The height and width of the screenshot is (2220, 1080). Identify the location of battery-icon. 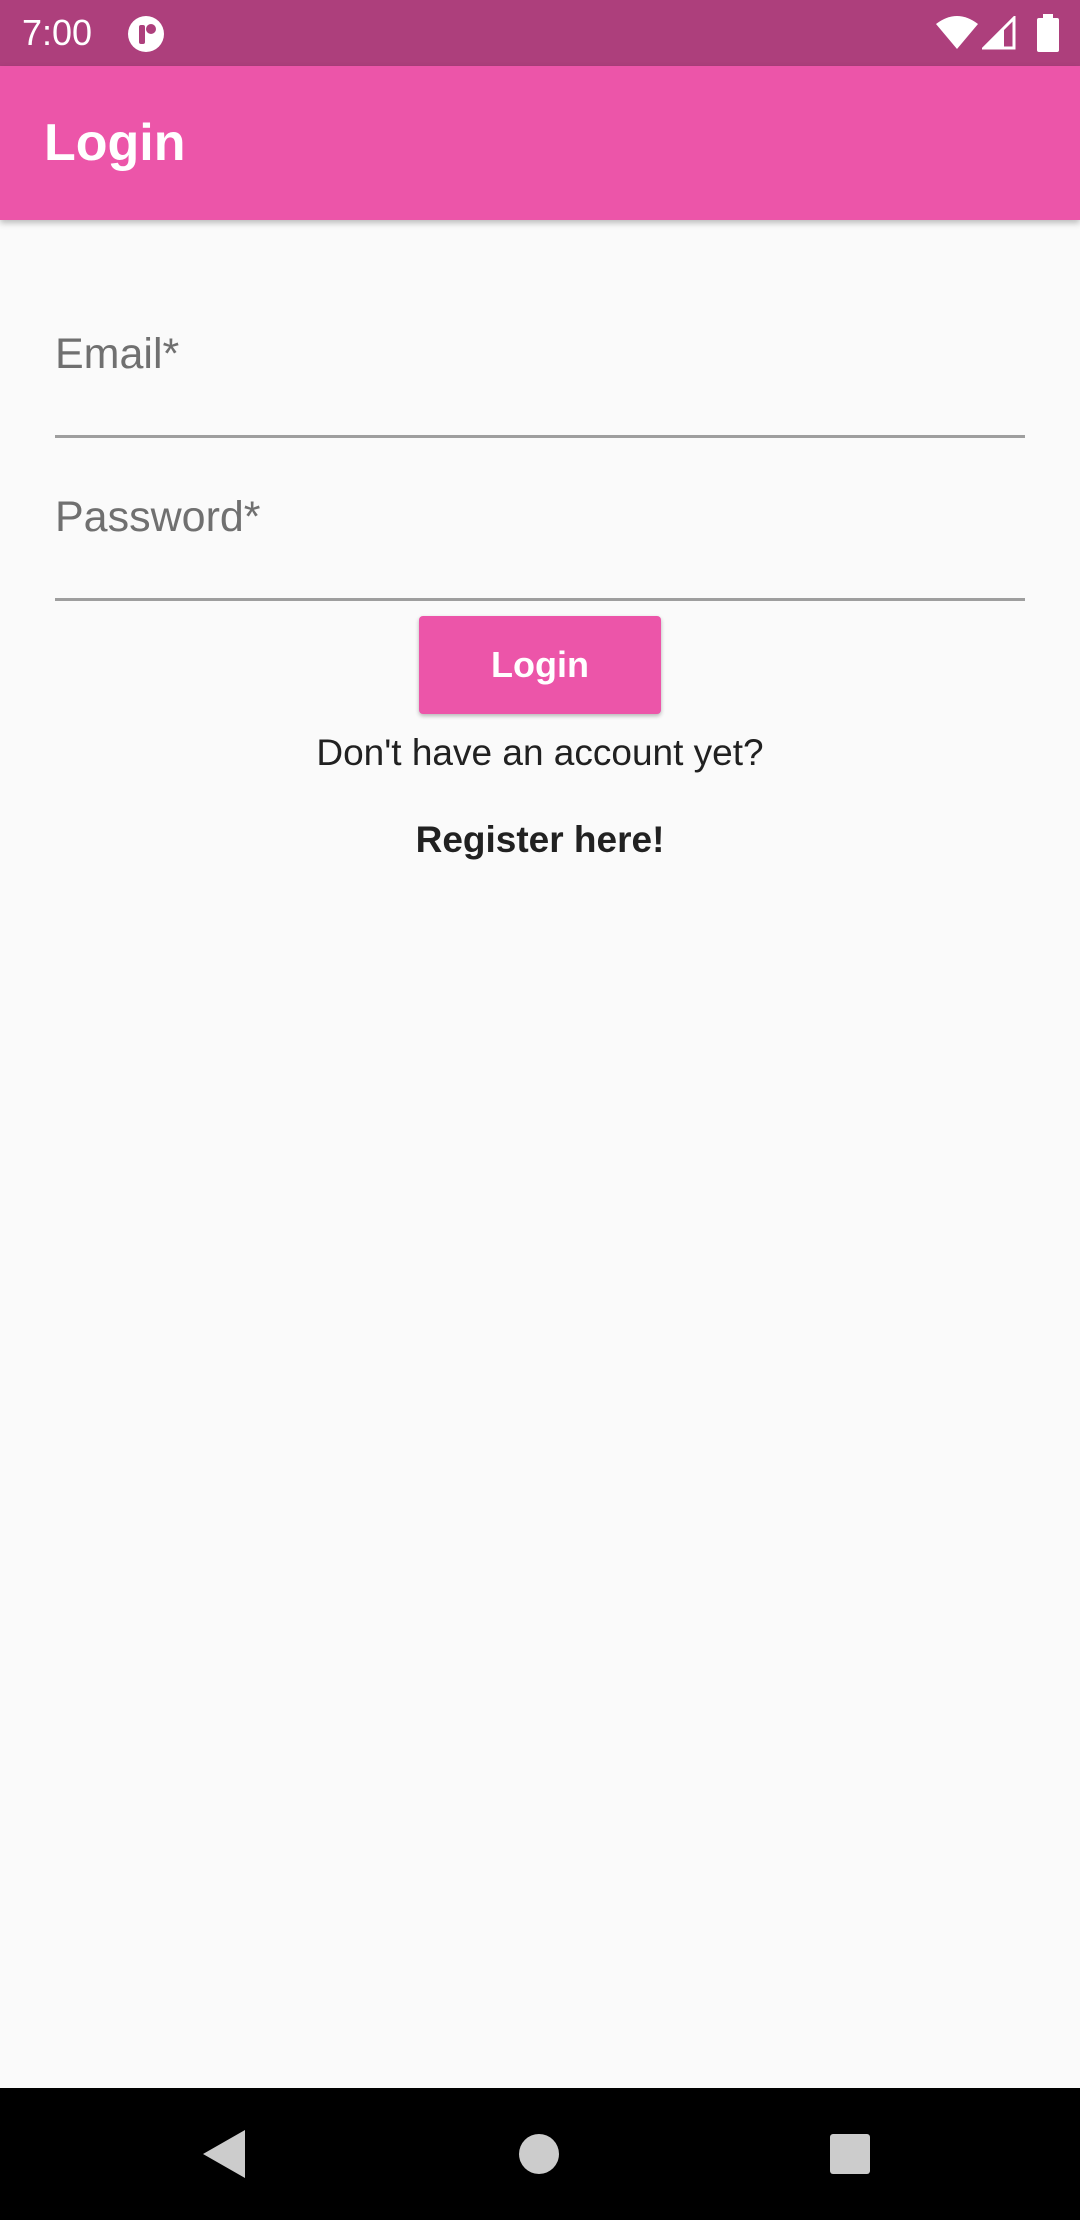
(1048, 33).